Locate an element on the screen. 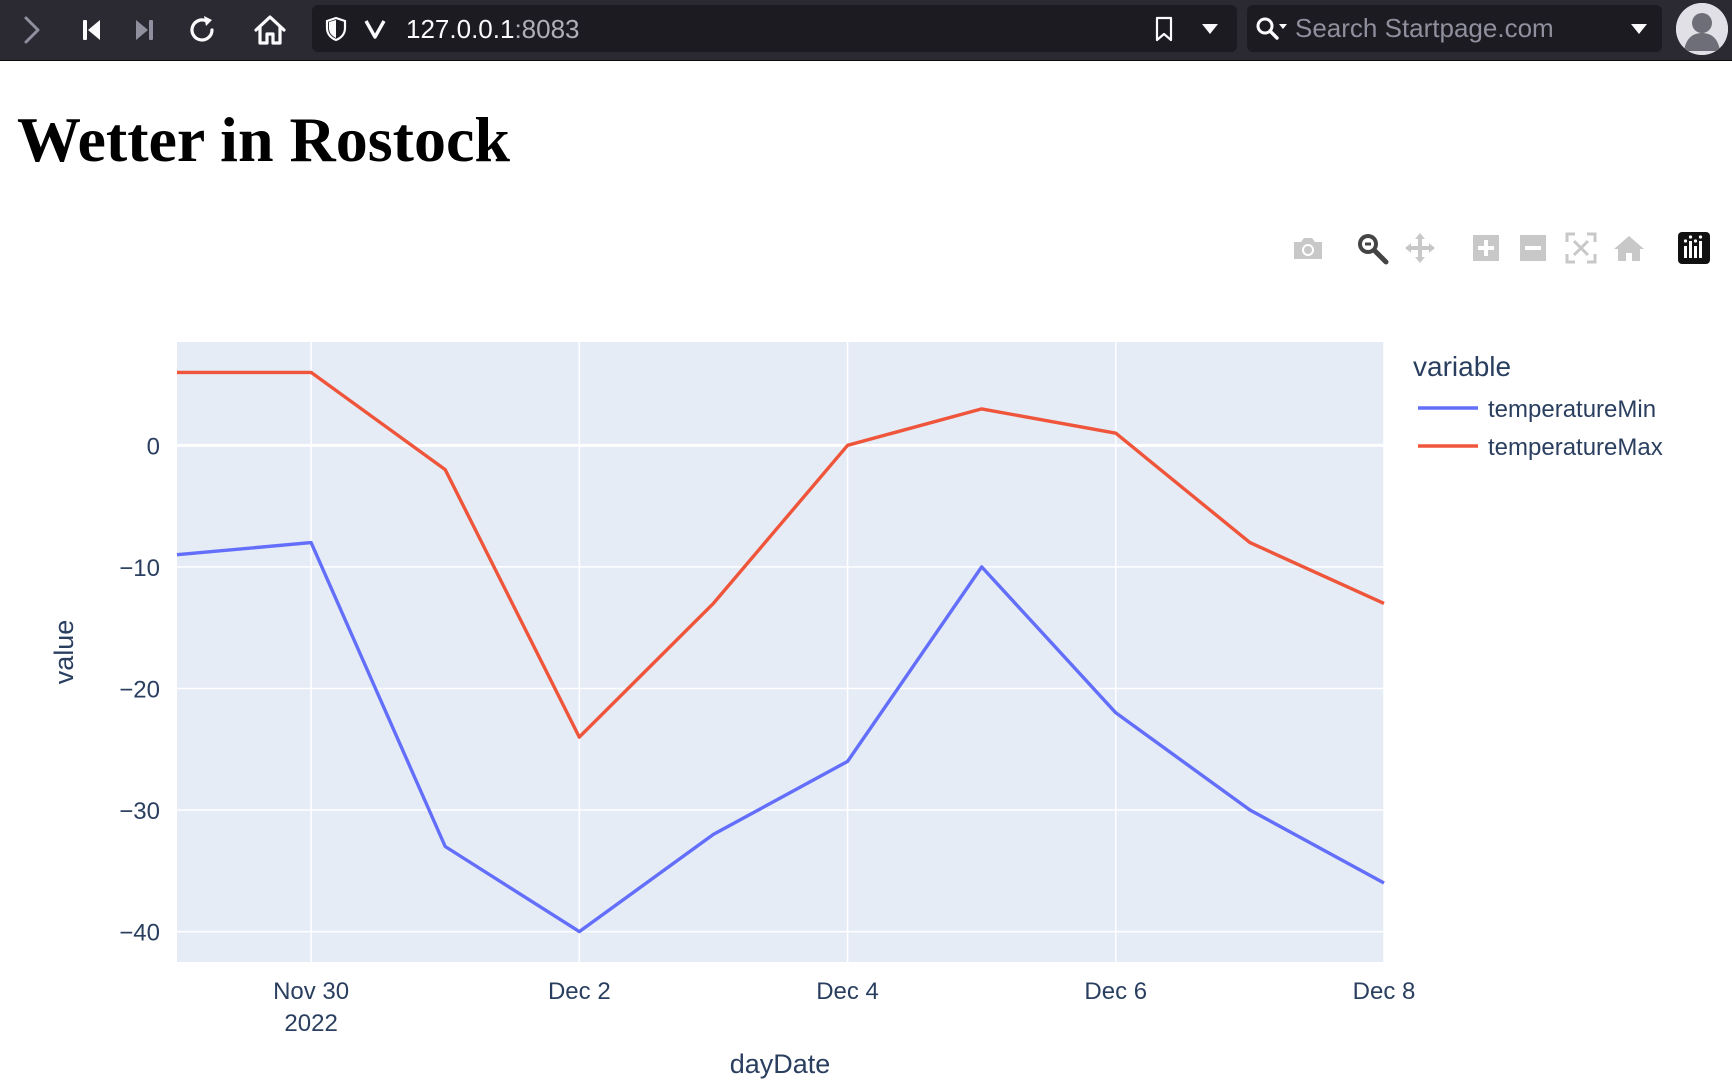 The width and height of the screenshot is (1732, 1090). zoom-in-icon is located at coordinates (1486, 248).